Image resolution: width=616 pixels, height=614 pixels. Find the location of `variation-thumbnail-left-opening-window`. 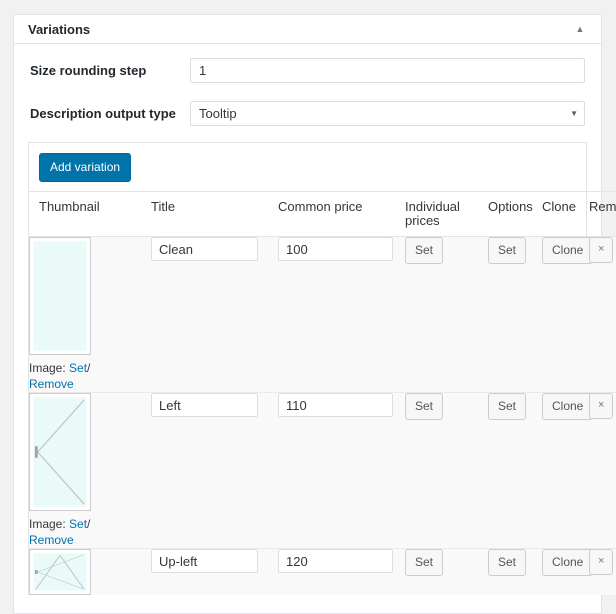

variation-thumbnail-left-opening-window is located at coordinates (60, 452).